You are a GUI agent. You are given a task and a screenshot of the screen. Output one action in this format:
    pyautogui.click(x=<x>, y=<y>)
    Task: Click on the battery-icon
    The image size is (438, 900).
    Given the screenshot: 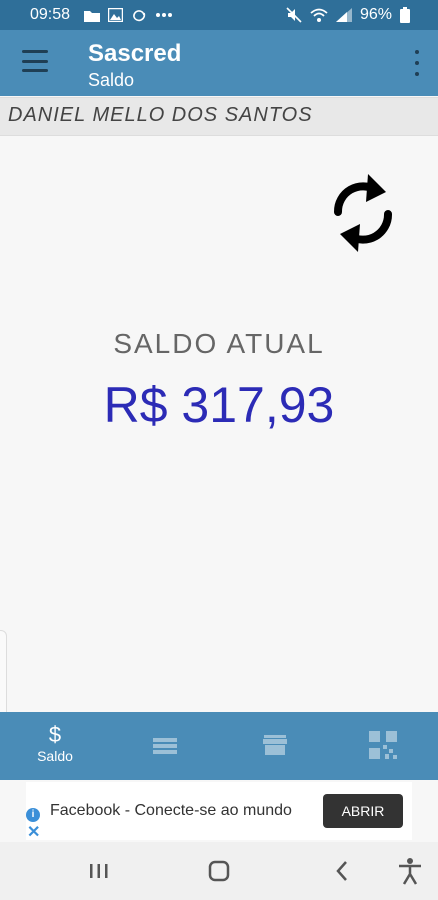 What is the action you would take?
    pyautogui.click(x=405, y=15)
    